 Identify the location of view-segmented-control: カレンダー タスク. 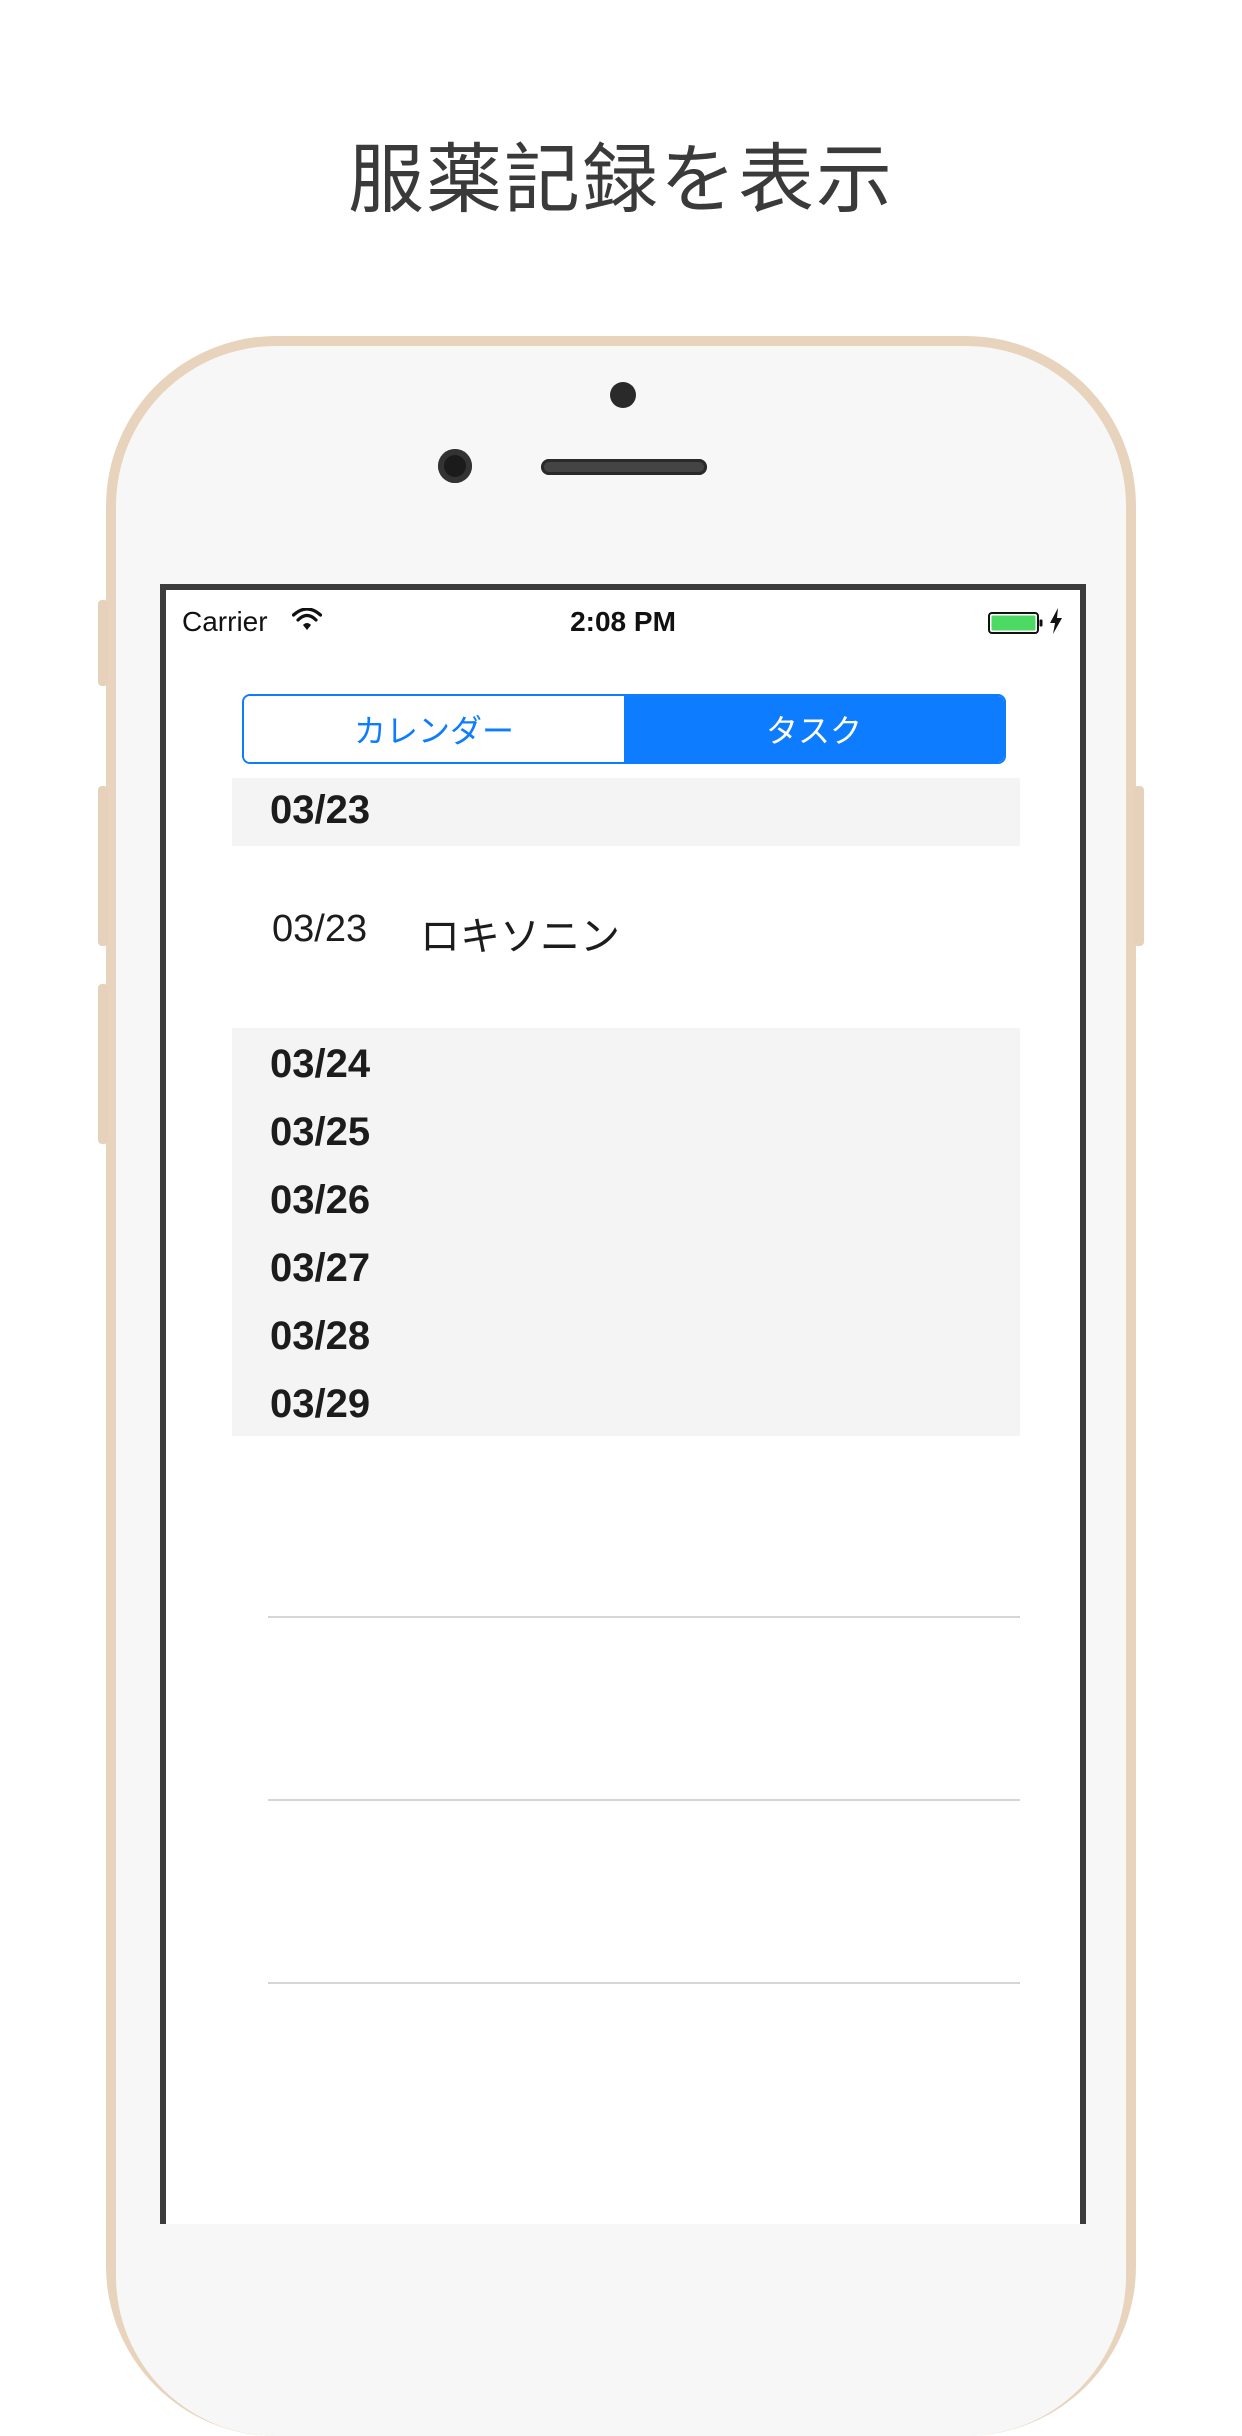
(624, 729).